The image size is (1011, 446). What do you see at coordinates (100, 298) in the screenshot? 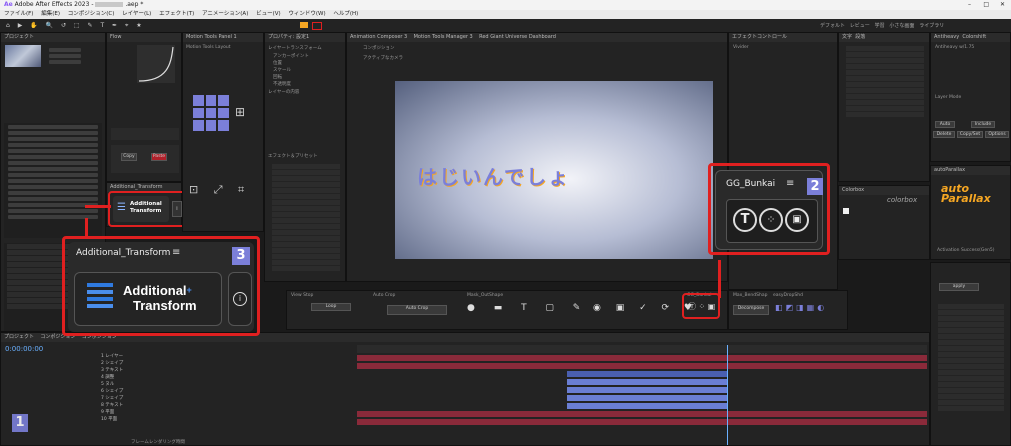
I see `stripes-logo-icon` at bounding box center [100, 298].